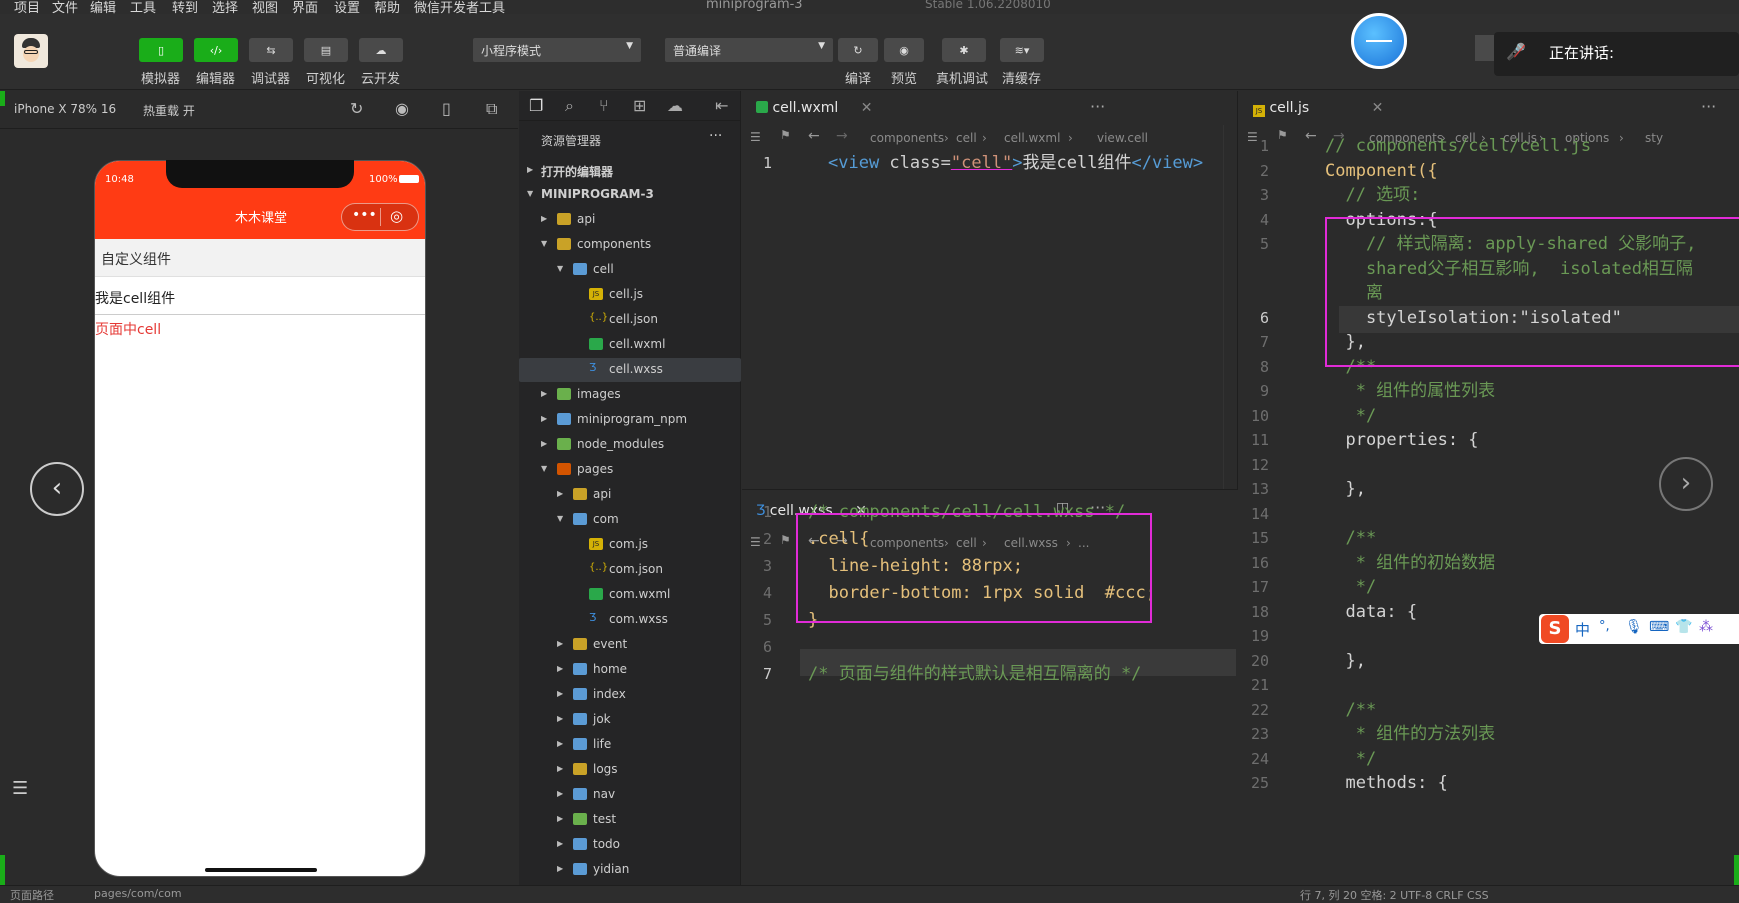 This screenshot has width=1739, height=903. I want to click on collapse-panel-icon: ⇤, so click(721, 105).